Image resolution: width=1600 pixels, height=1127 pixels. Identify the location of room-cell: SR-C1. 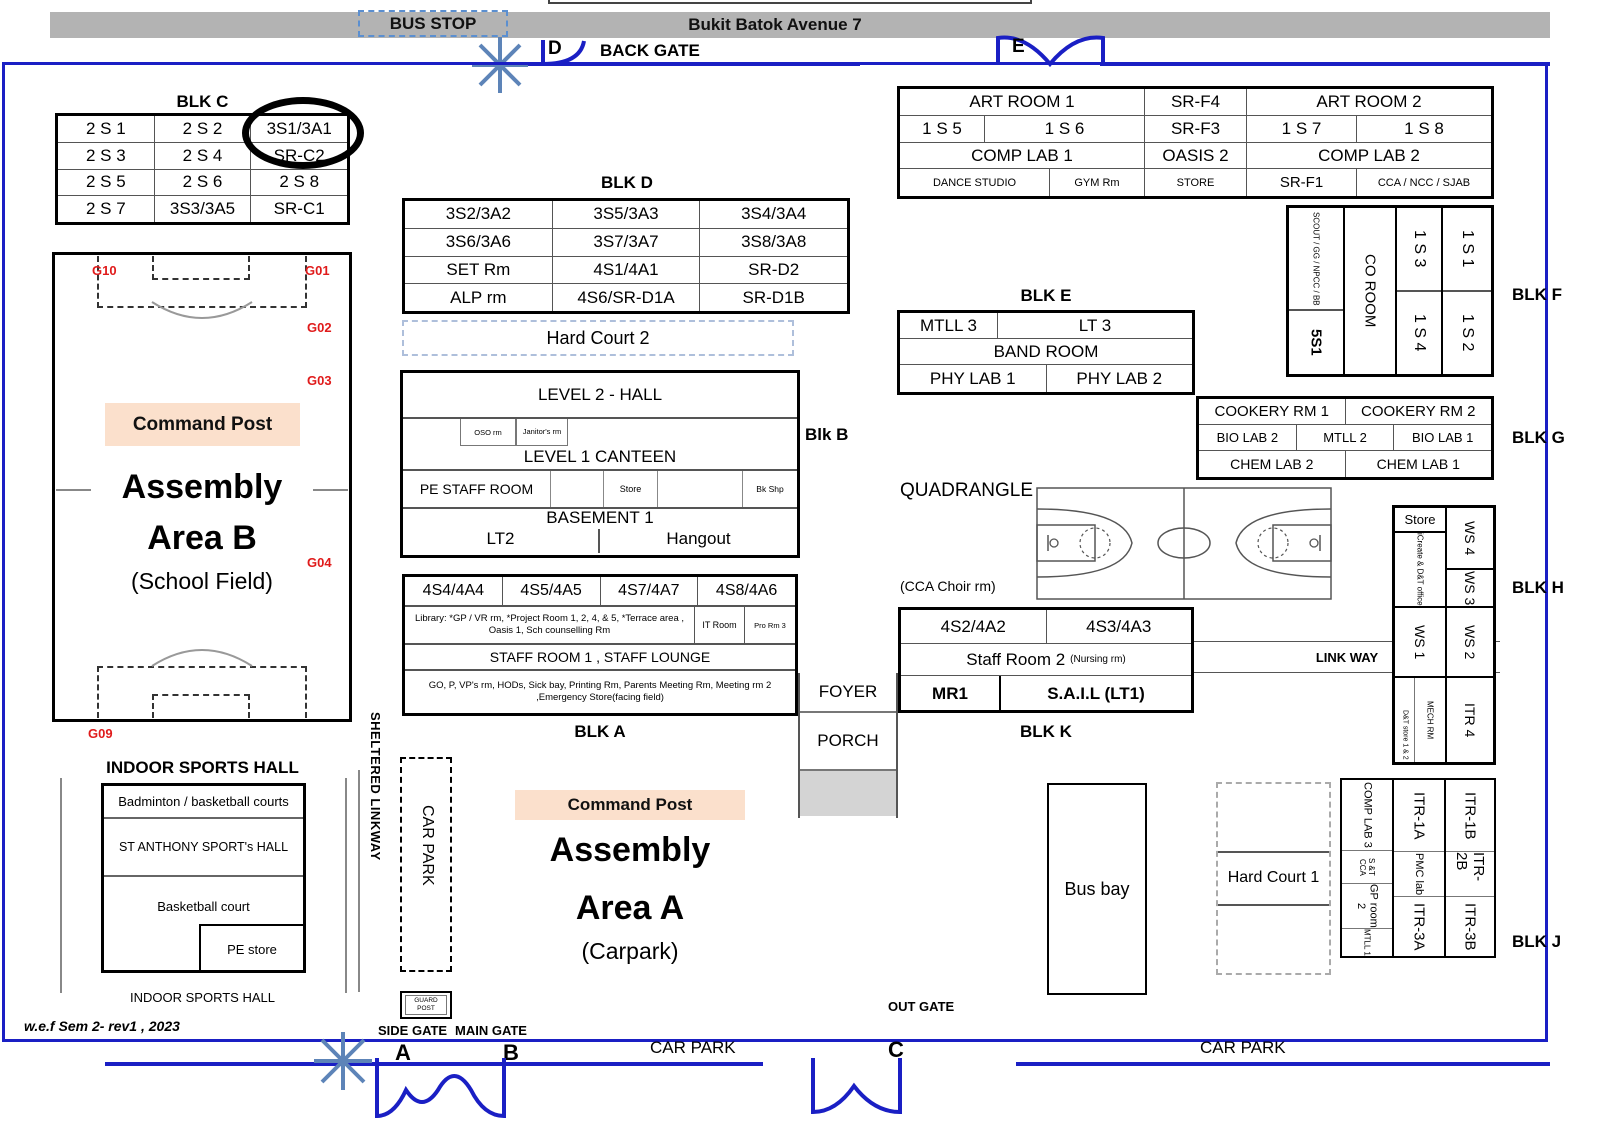
(299, 209).